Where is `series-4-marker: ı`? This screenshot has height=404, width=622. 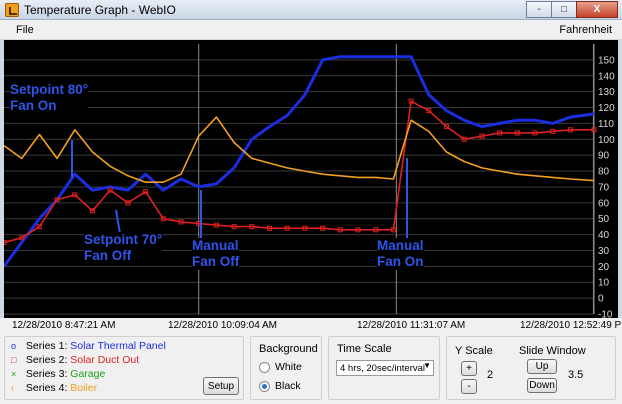 series-4-marker: ı is located at coordinates (12, 388).